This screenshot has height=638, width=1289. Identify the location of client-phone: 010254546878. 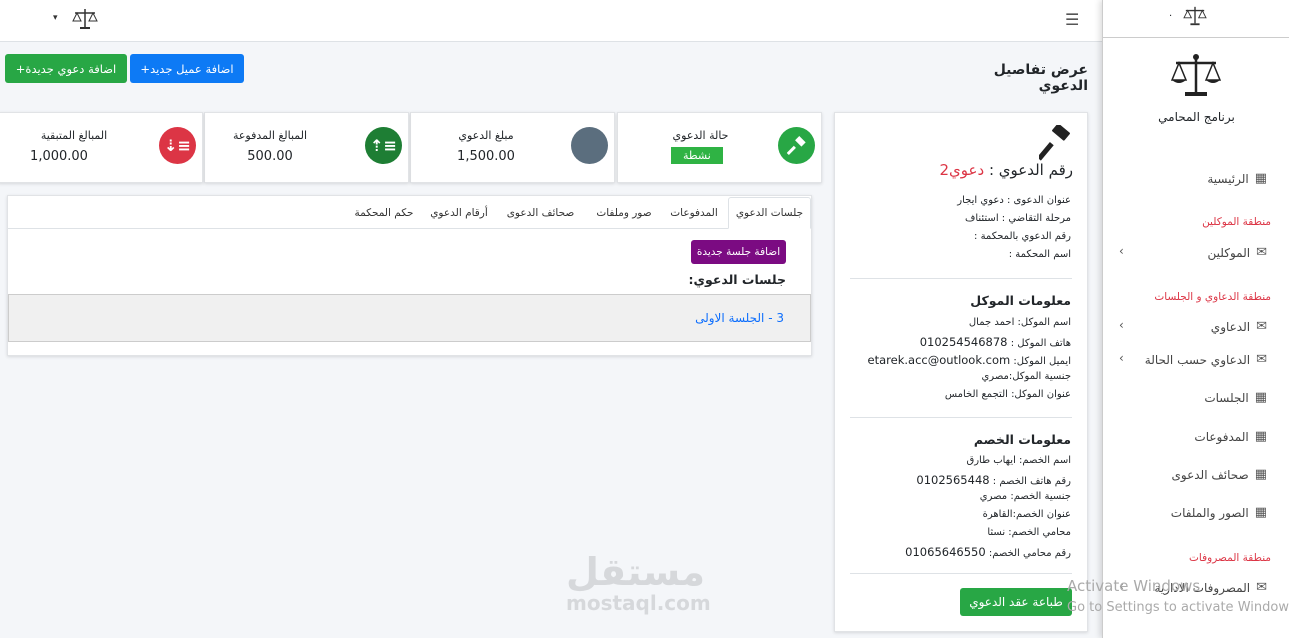
(963, 342).